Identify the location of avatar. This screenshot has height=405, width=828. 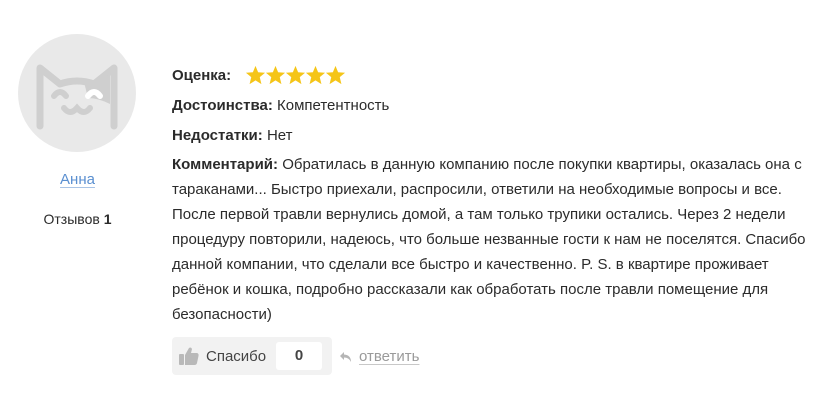
(77, 93).